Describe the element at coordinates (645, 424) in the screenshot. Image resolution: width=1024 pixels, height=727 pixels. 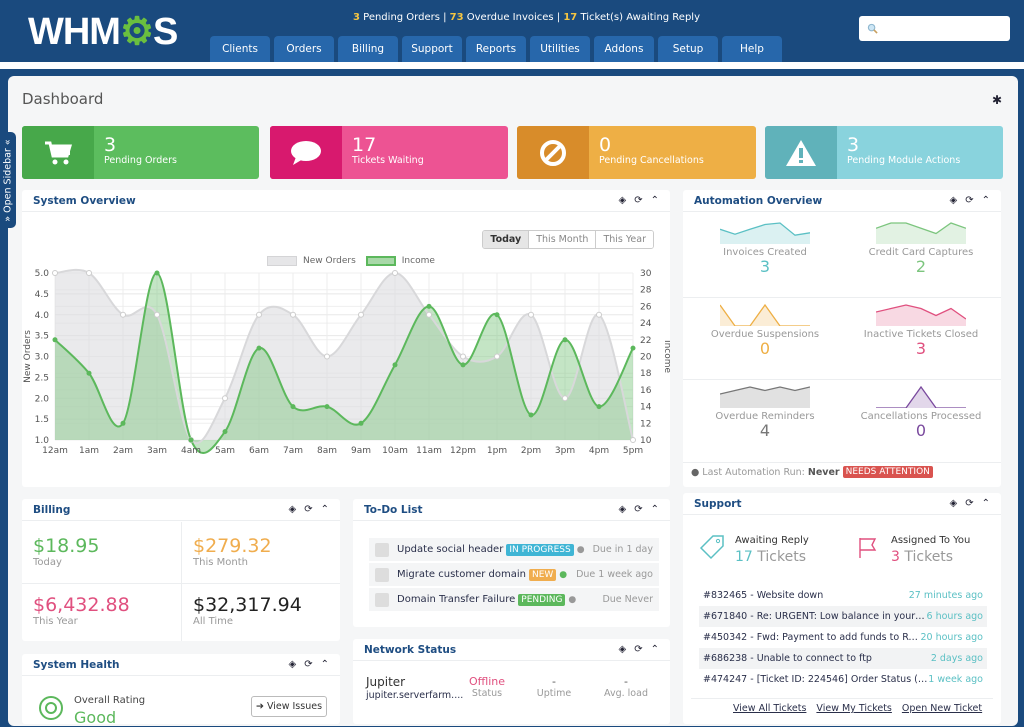
I see `y2-tick-label: 12` at that location.